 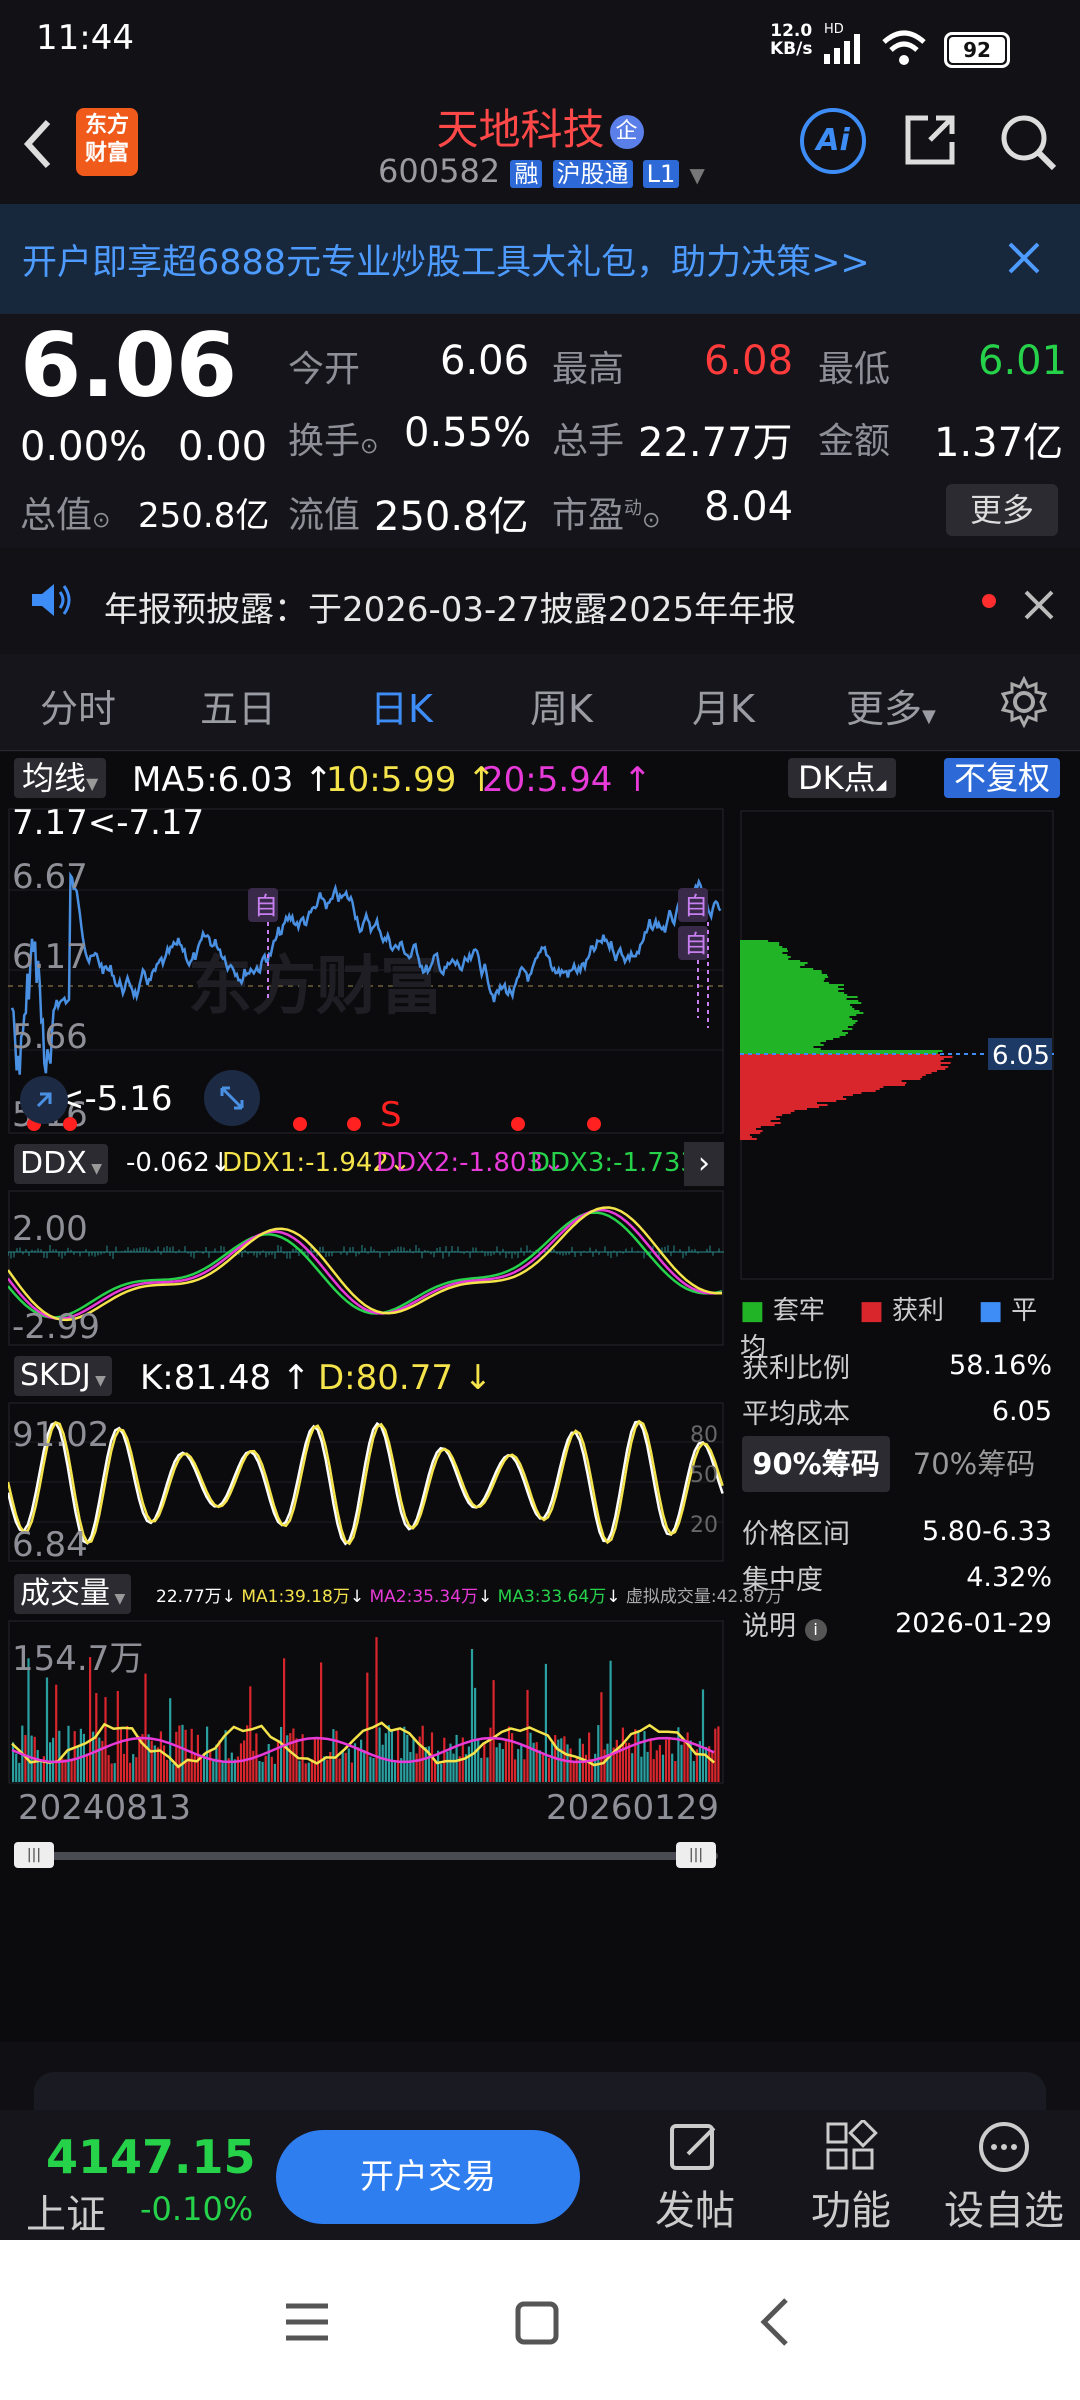 I want to click on tab-weekly-k: 周K, so click(x=561, y=705).